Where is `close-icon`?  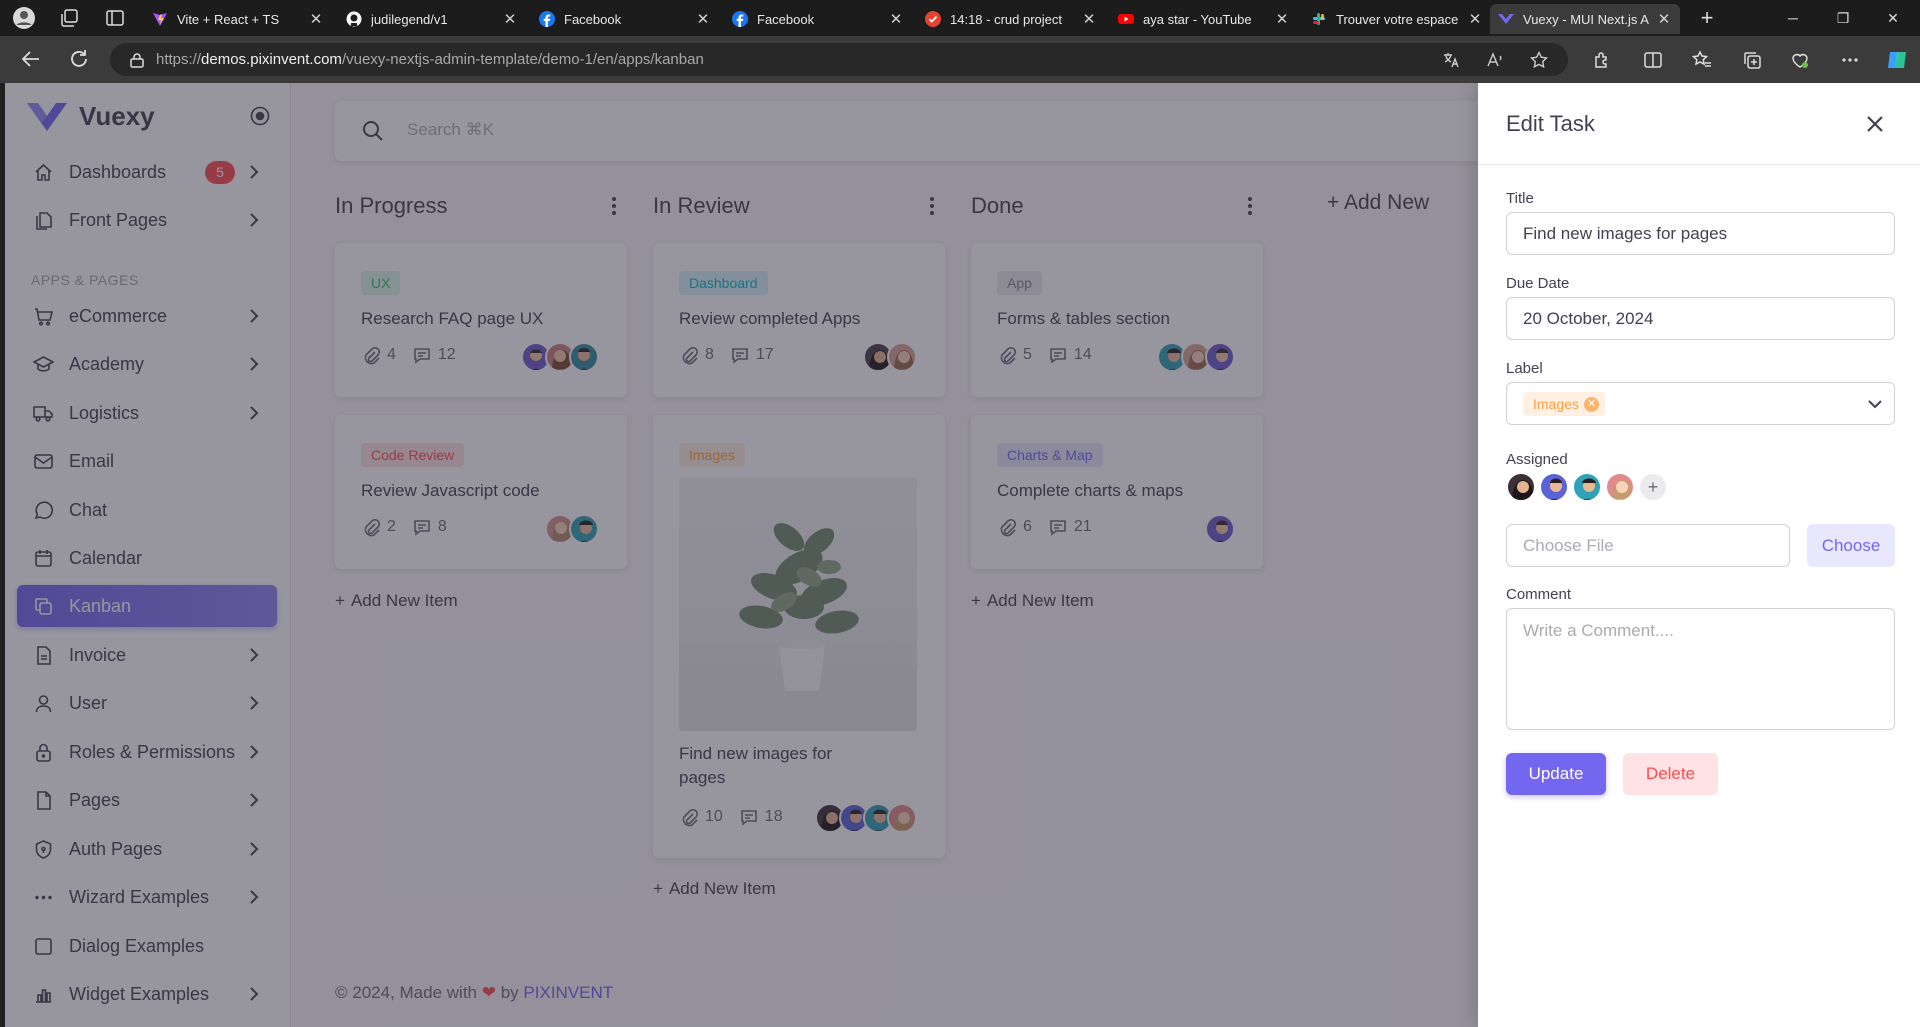
close-icon is located at coordinates (1875, 124).